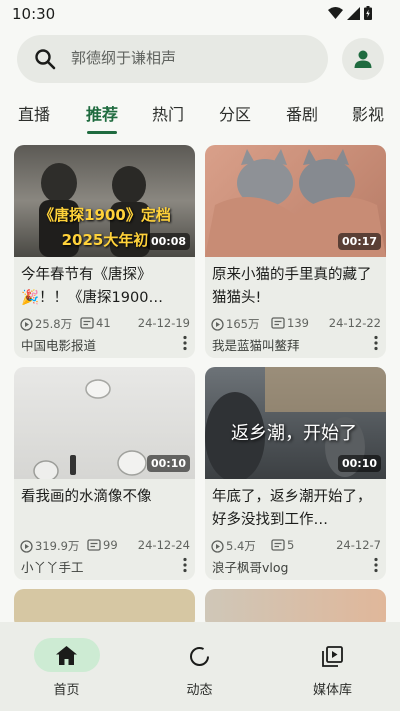 The image size is (400, 711). Describe the element at coordinates (191, 58) in the screenshot. I see `search-input` at that location.